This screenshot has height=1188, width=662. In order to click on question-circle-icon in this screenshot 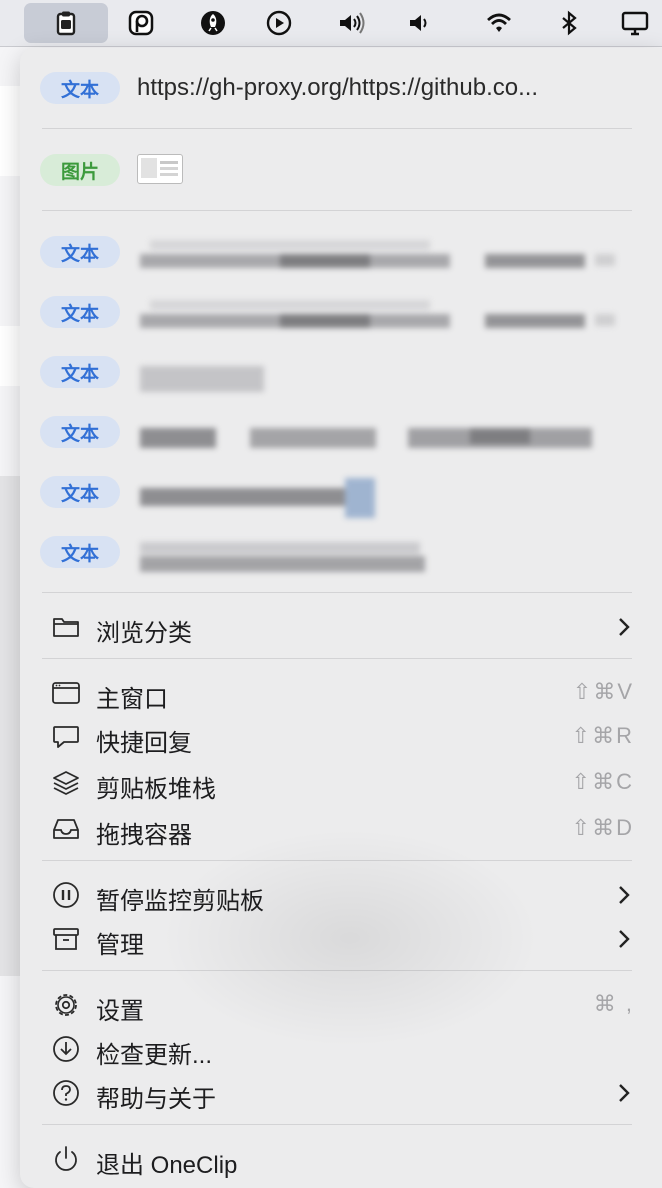, I will do `click(66, 1093)`.